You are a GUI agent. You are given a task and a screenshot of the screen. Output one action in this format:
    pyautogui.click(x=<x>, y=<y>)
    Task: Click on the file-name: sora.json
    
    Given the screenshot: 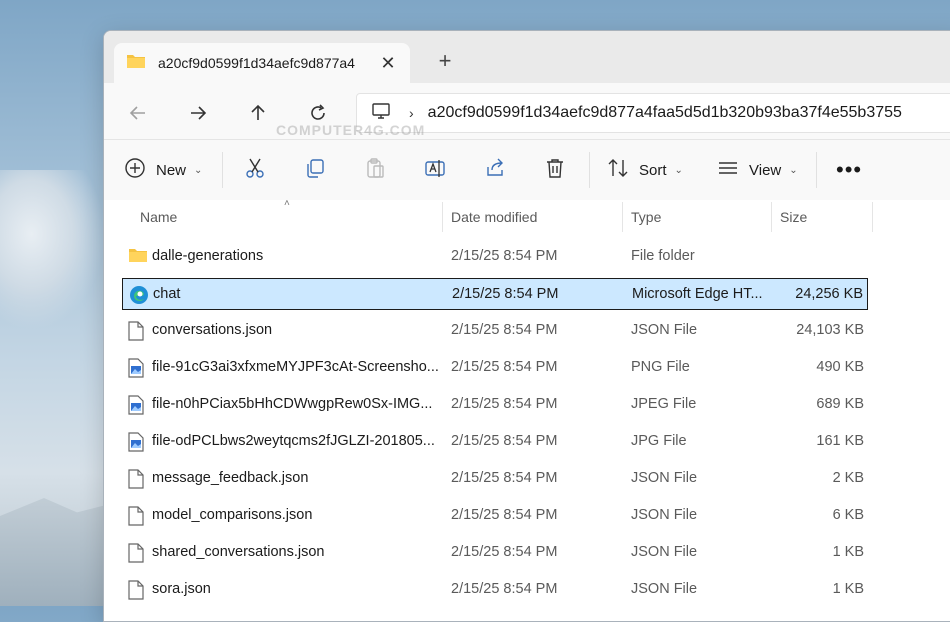 What is the action you would take?
    pyautogui.click(x=181, y=589)
    